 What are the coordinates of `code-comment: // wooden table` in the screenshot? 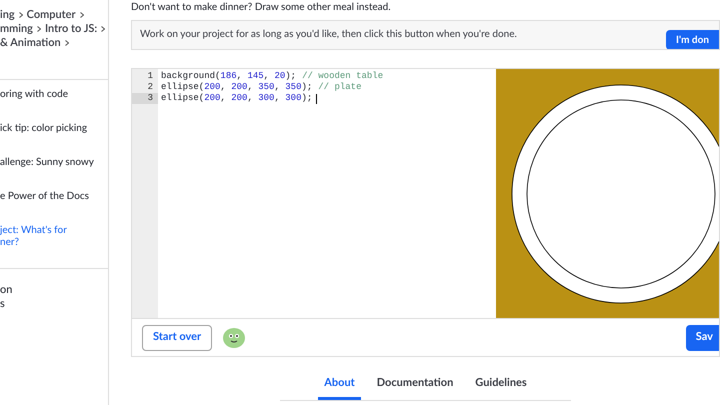 It's located at (343, 76).